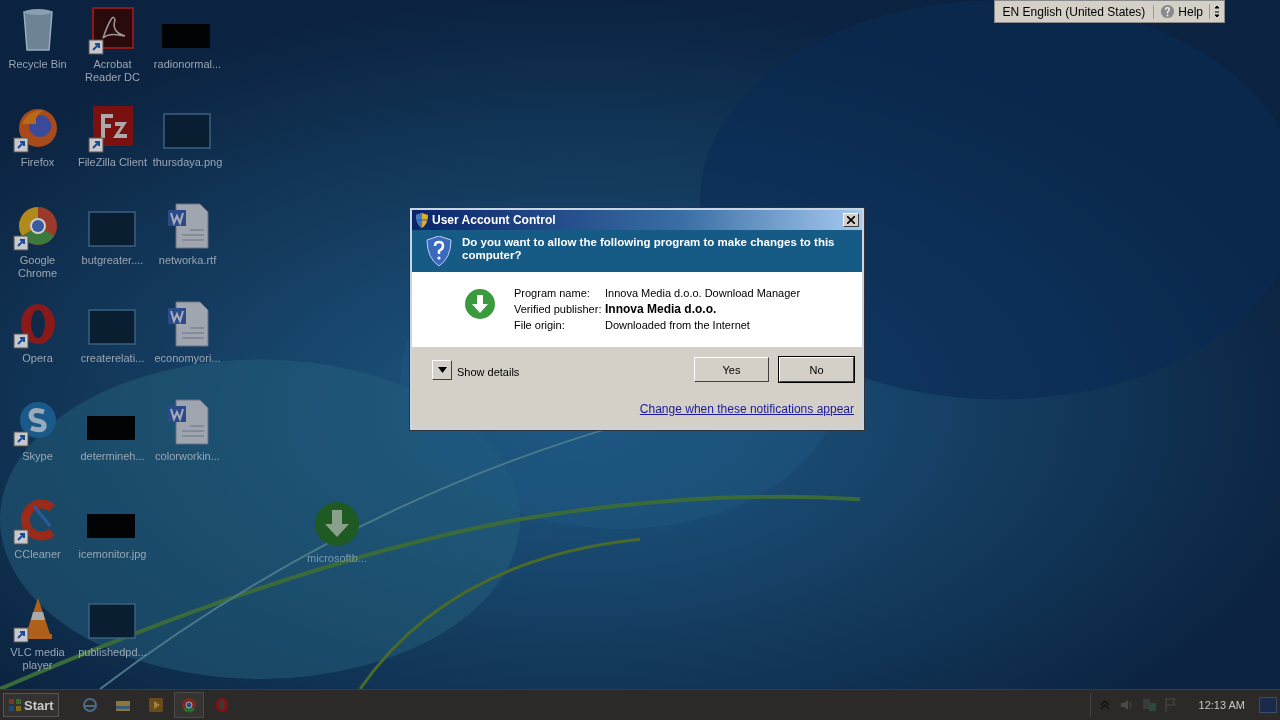  Describe the element at coordinates (731, 369) in the screenshot. I see `yes-button: Yes` at that location.